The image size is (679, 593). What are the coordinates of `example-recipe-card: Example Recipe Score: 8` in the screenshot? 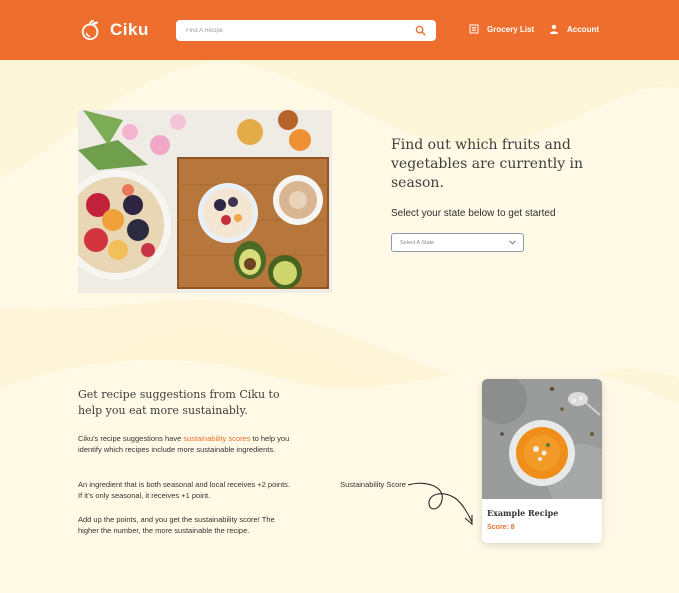 It's located at (542, 461).